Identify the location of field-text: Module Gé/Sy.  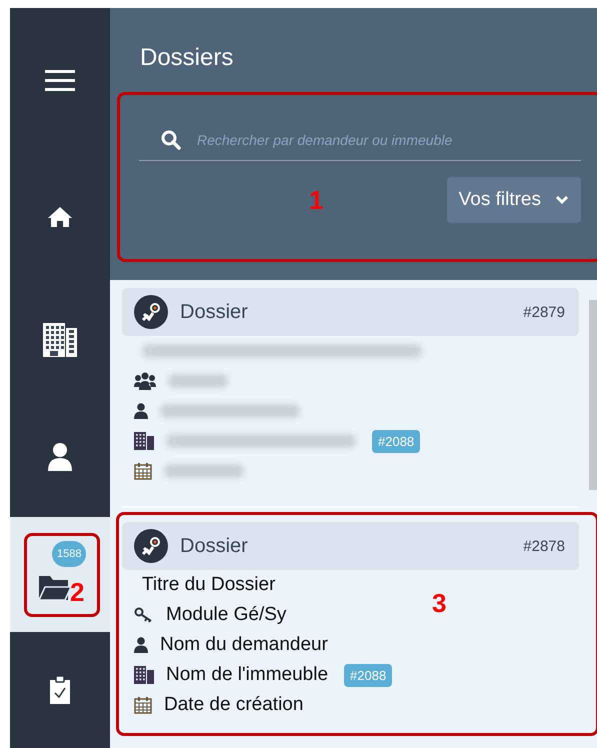
(226, 615).